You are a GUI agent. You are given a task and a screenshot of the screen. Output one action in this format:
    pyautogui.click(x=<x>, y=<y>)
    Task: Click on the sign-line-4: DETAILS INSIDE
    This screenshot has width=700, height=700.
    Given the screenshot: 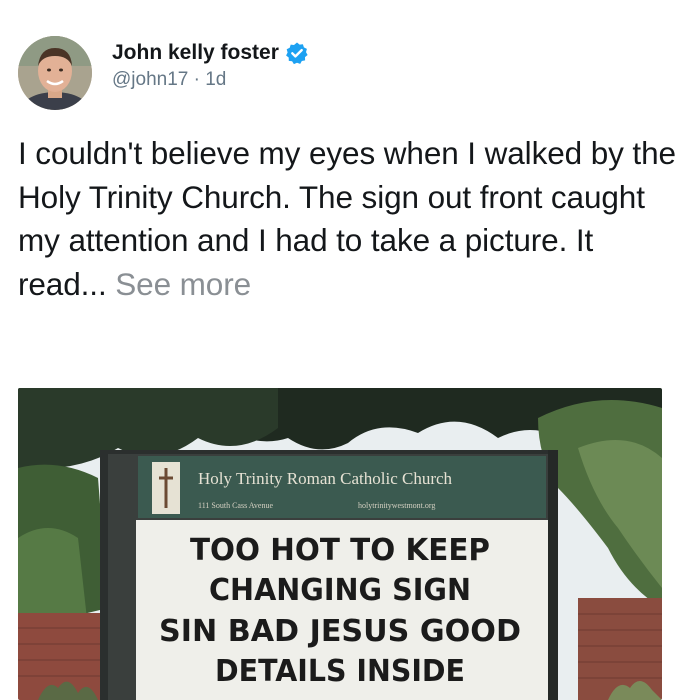 What is the action you would take?
    pyautogui.click(x=340, y=671)
    